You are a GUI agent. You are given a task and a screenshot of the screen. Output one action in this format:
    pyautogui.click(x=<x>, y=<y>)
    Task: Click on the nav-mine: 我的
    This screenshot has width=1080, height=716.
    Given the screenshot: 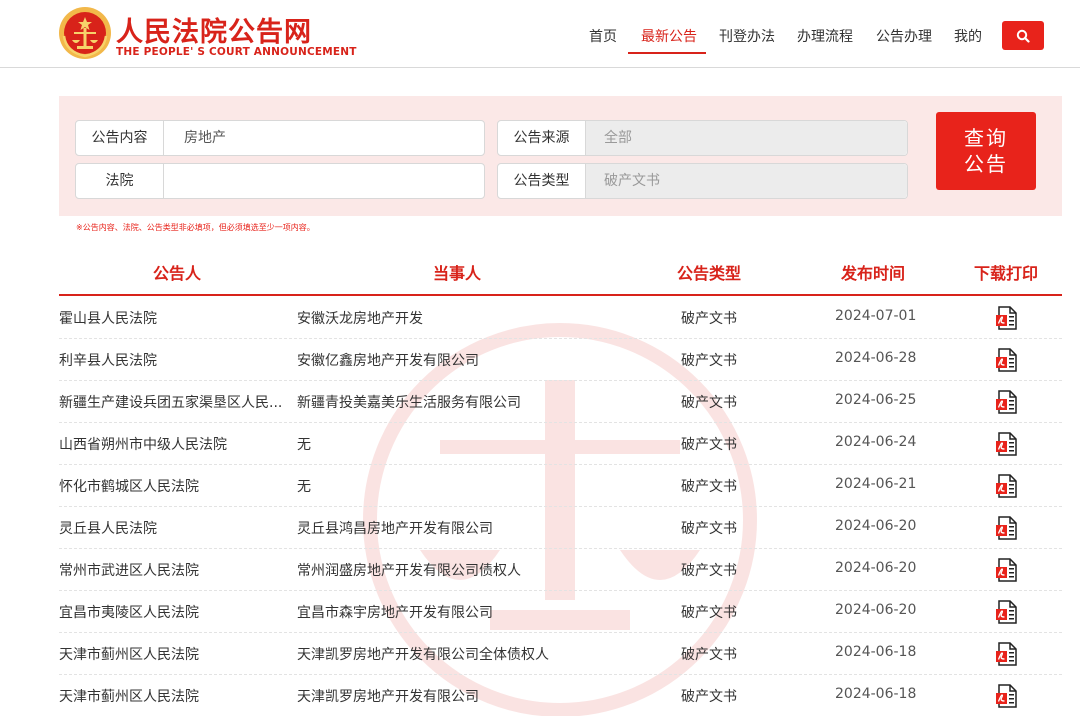 What is the action you would take?
    pyautogui.click(x=968, y=36)
    